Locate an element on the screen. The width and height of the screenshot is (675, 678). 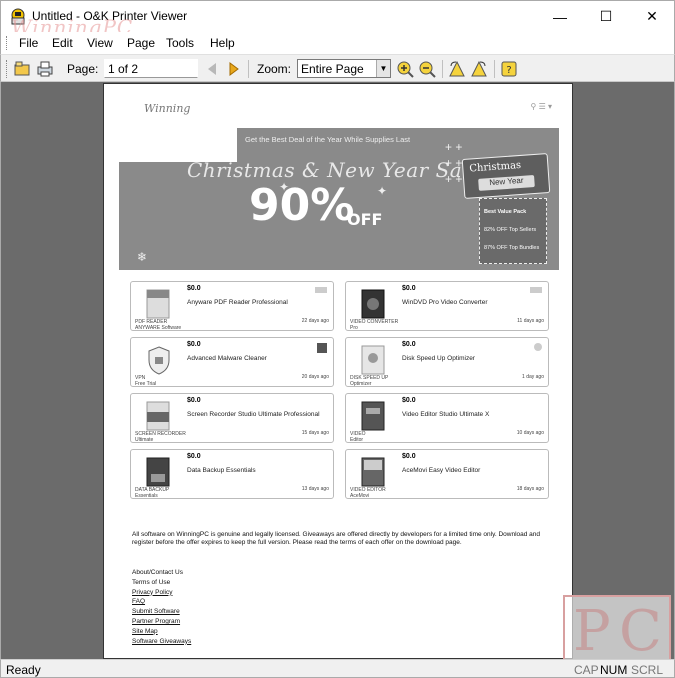
badge-subtitle: New Year is located at coordinates (506, 183).